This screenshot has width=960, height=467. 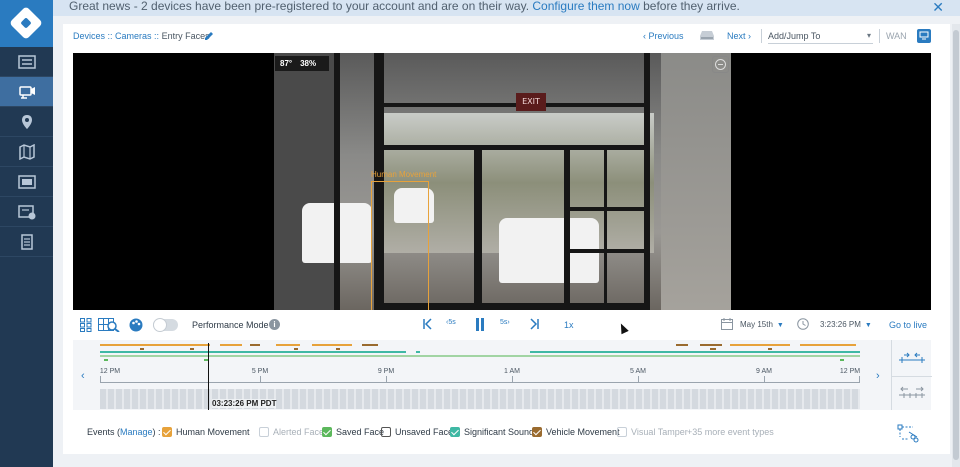 What do you see at coordinates (720, 64) in the screenshot?
I see `more-options-icon` at bounding box center [720, 64].